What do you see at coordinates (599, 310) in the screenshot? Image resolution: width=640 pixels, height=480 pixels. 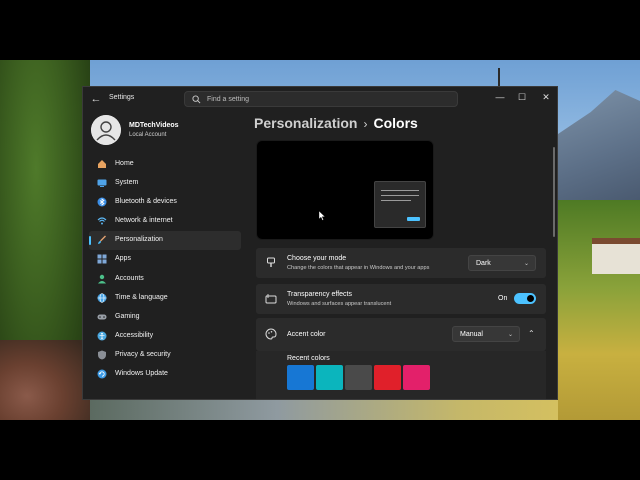 I see `wallpaper-hill` at bounding box center [599, 310].